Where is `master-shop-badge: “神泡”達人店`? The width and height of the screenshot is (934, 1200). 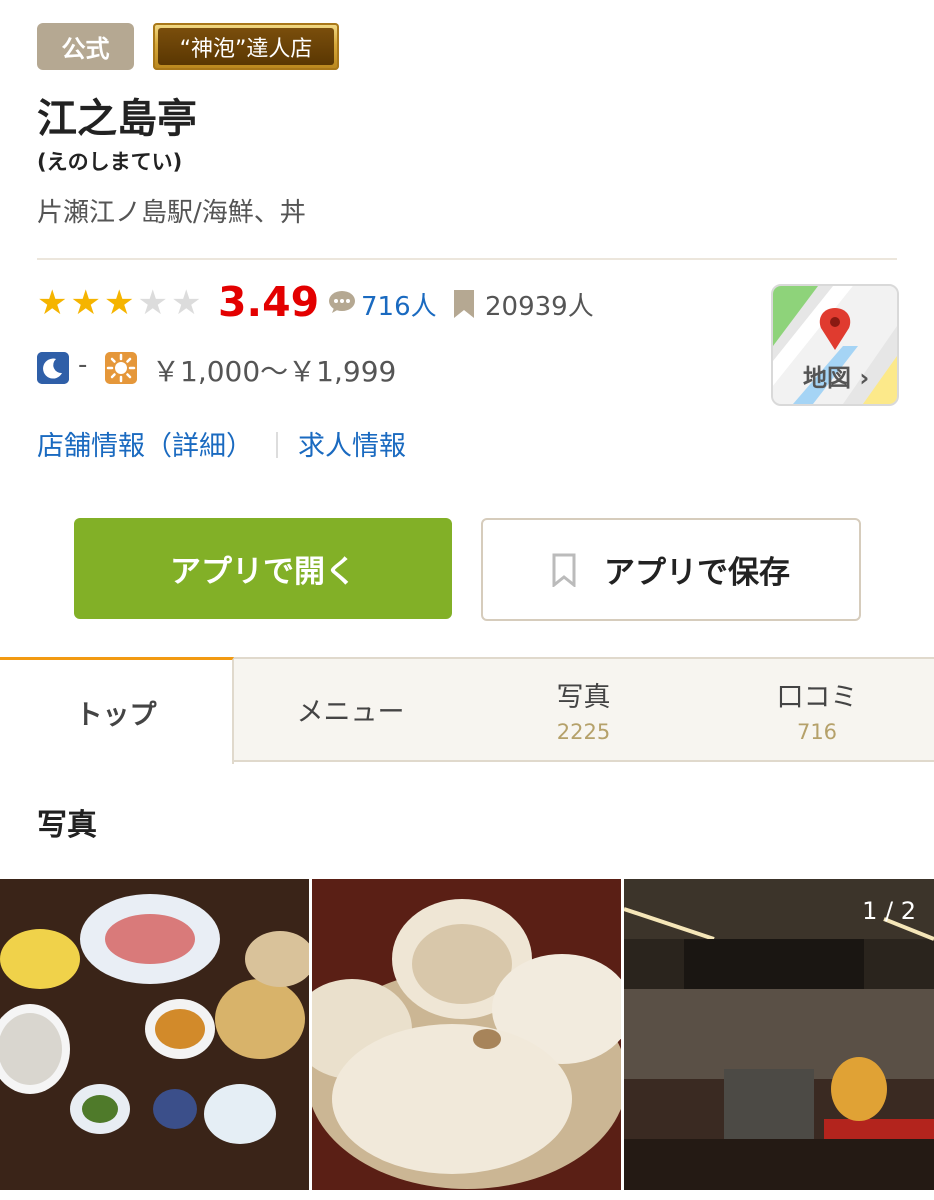
master-shop-badge: “神泡”達人店 is located at coordinates (246, 46).